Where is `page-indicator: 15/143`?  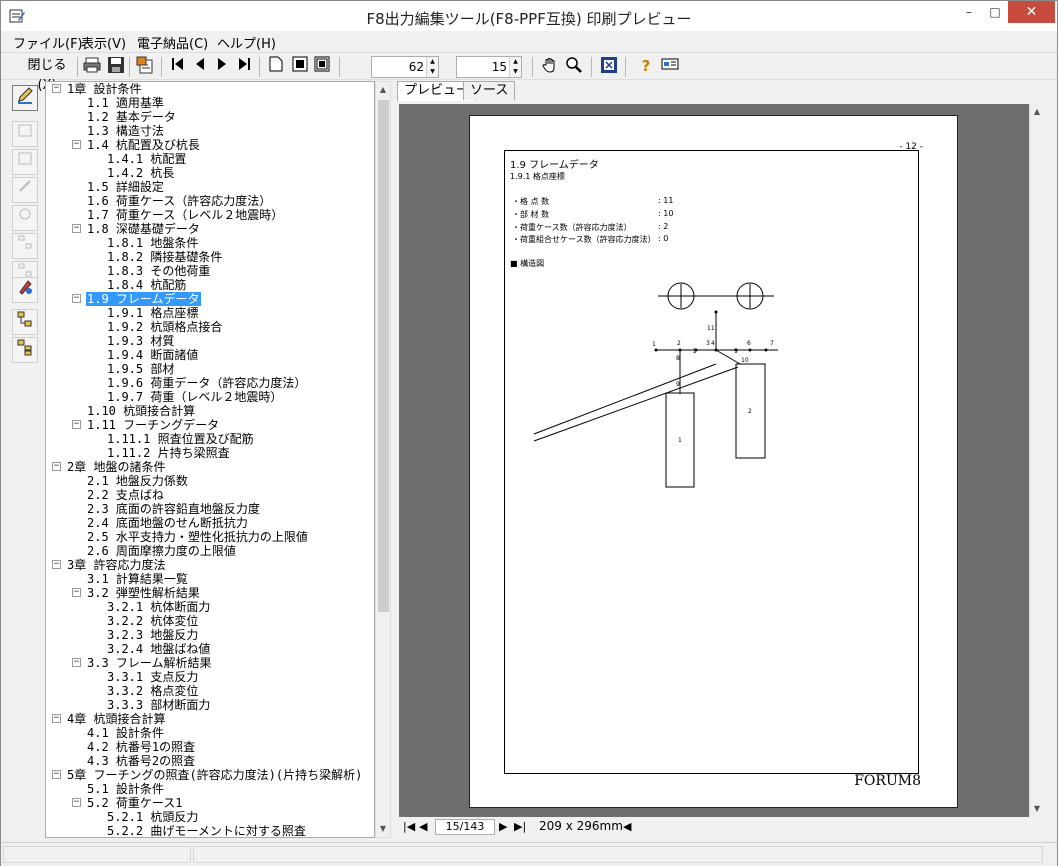 page-indicator: 15/143 is located at coordinates (465, 827).